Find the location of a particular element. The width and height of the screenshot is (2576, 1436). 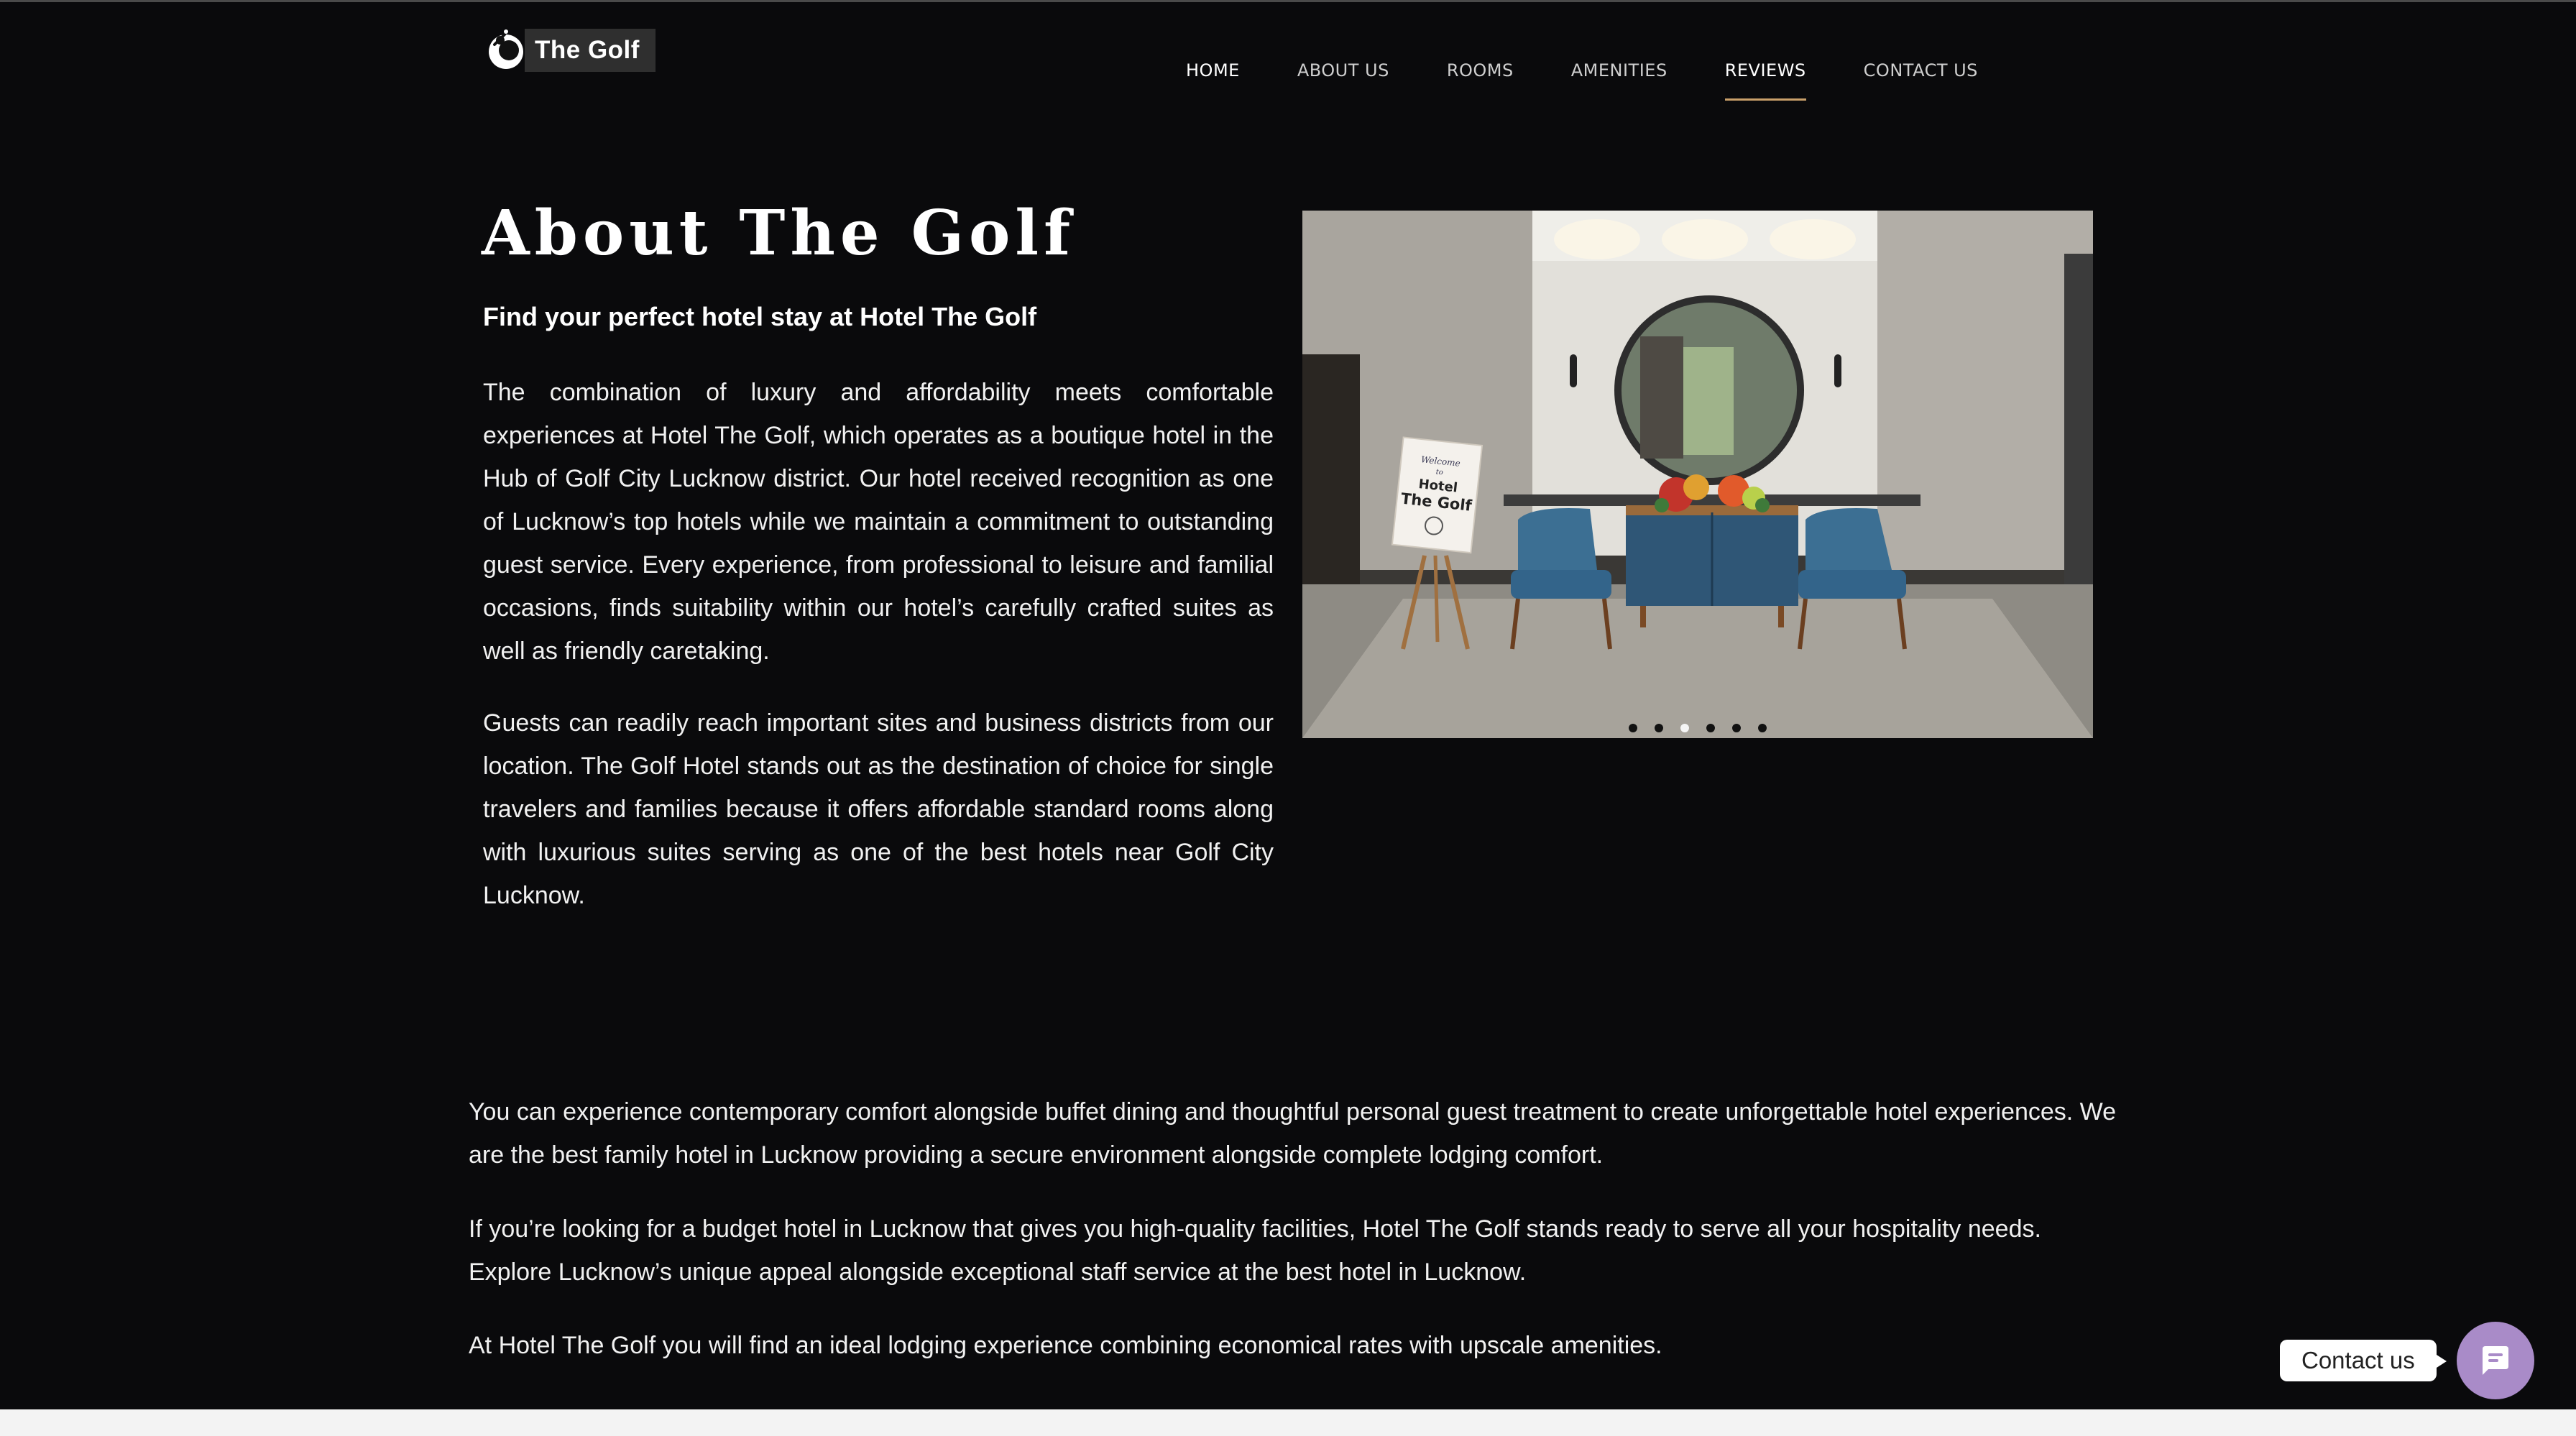

site-logo: The Golf is located at coordinates (569, 50).